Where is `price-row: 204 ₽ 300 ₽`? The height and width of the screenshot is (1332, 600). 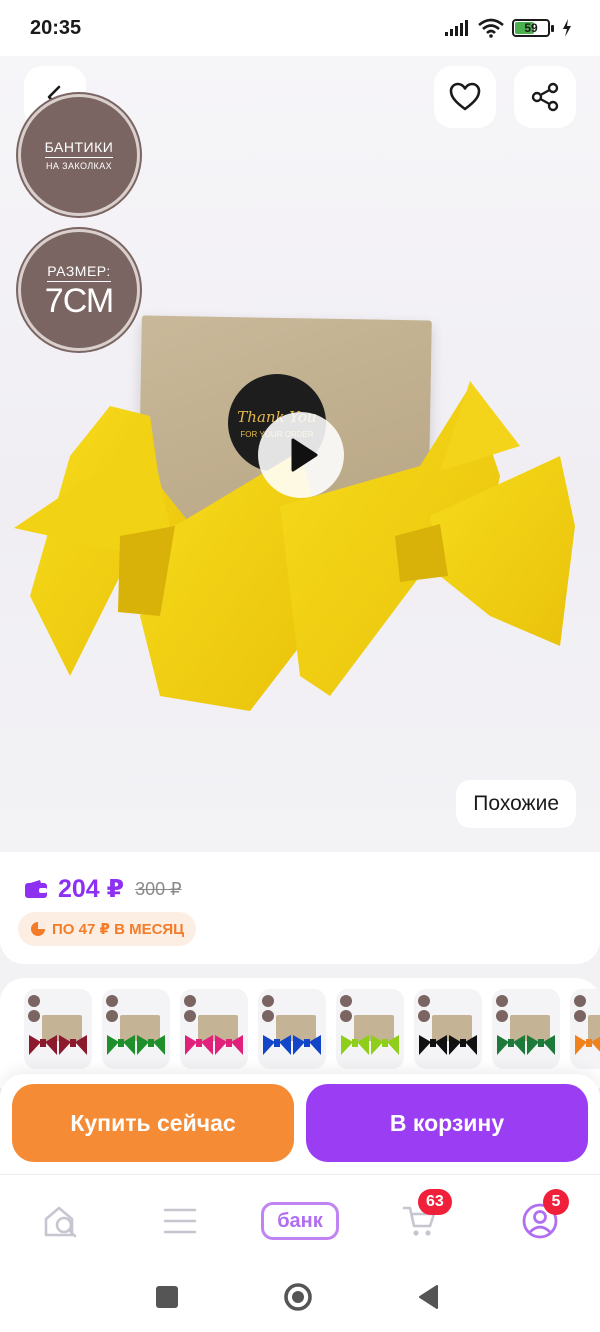 price-row: 204 ₽ 300 ₽ is located at coordinates (103, 889).